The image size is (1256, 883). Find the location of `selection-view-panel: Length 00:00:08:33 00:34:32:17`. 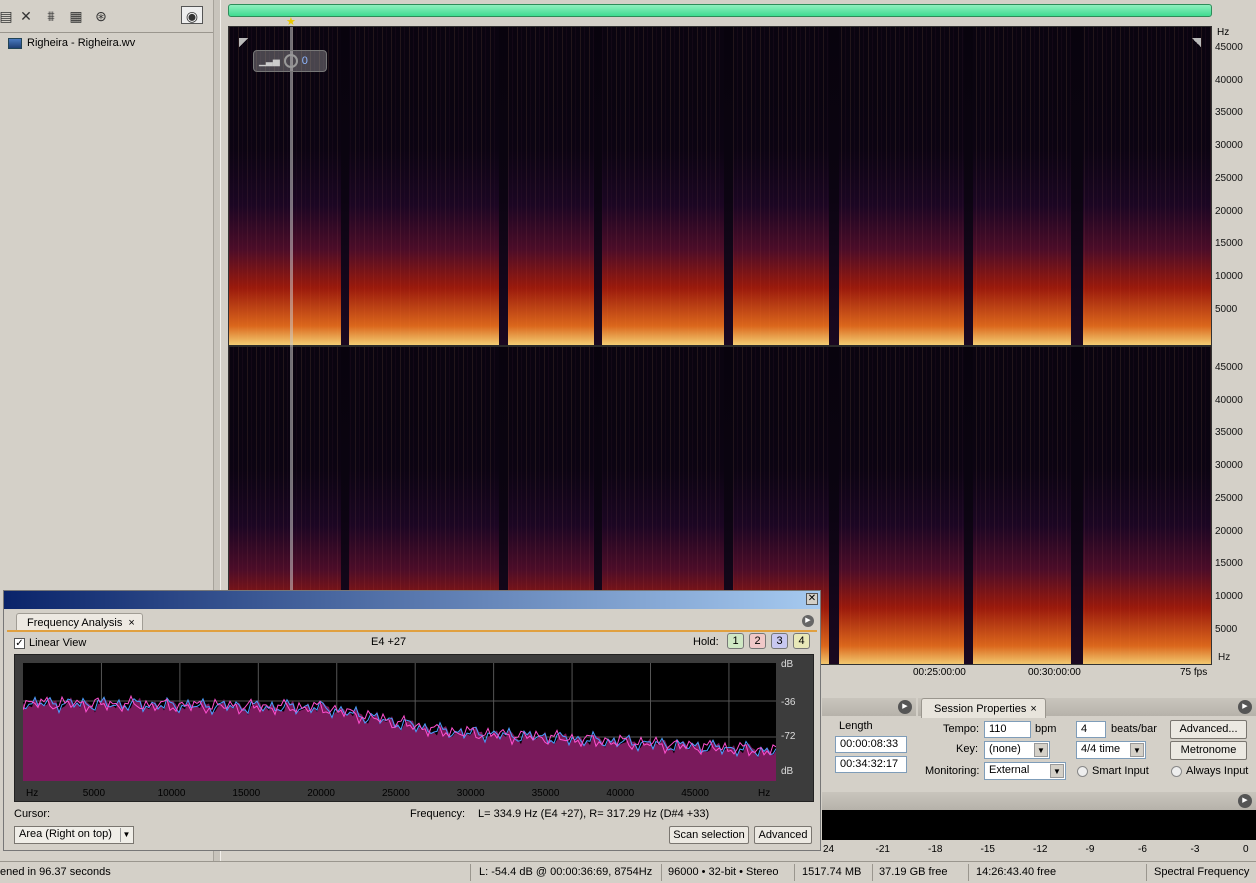

selection-view-panel: Length 00:00:08:33 00:34:32:17 is located at coordinates (869, 751).